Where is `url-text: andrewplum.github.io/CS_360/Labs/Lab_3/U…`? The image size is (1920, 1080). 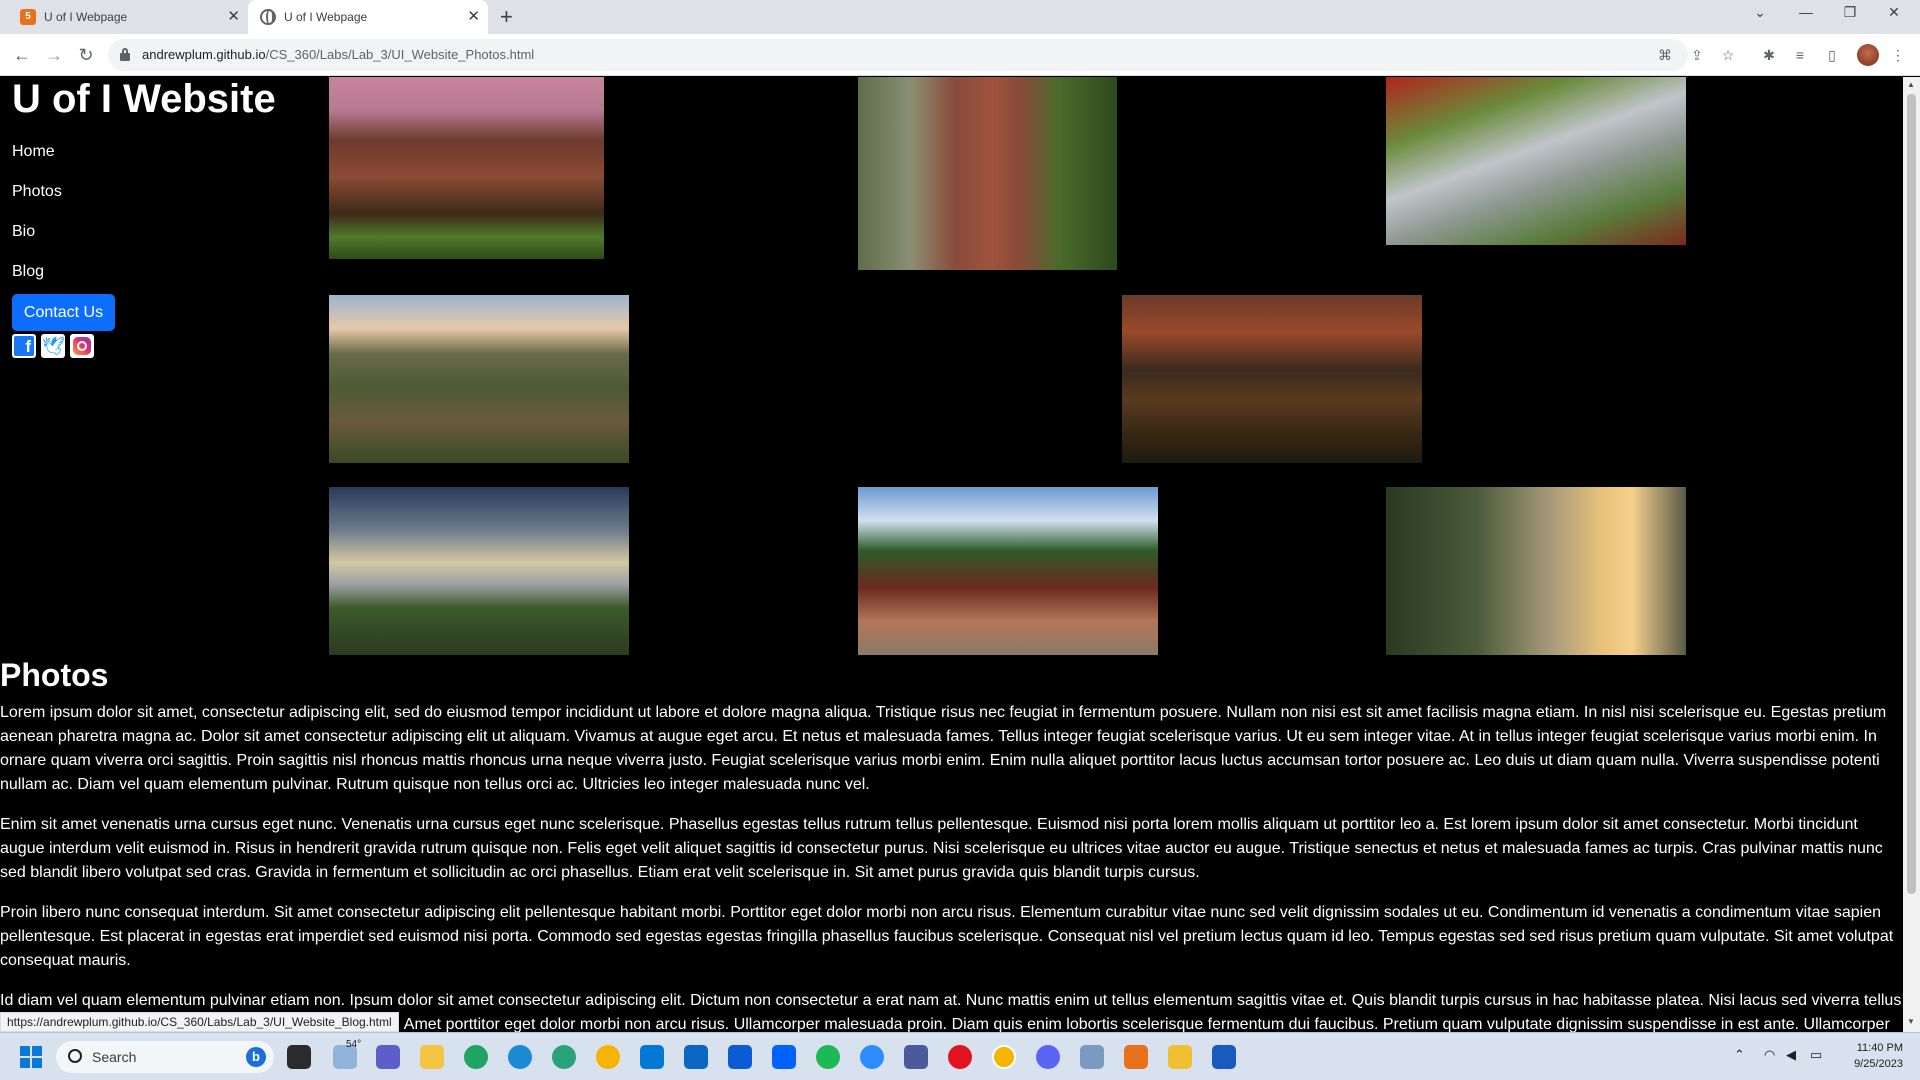
url-text: andrewplum.github.io/CS_360/Labs/Lab_3/U… is located at coordinates (338, 54).